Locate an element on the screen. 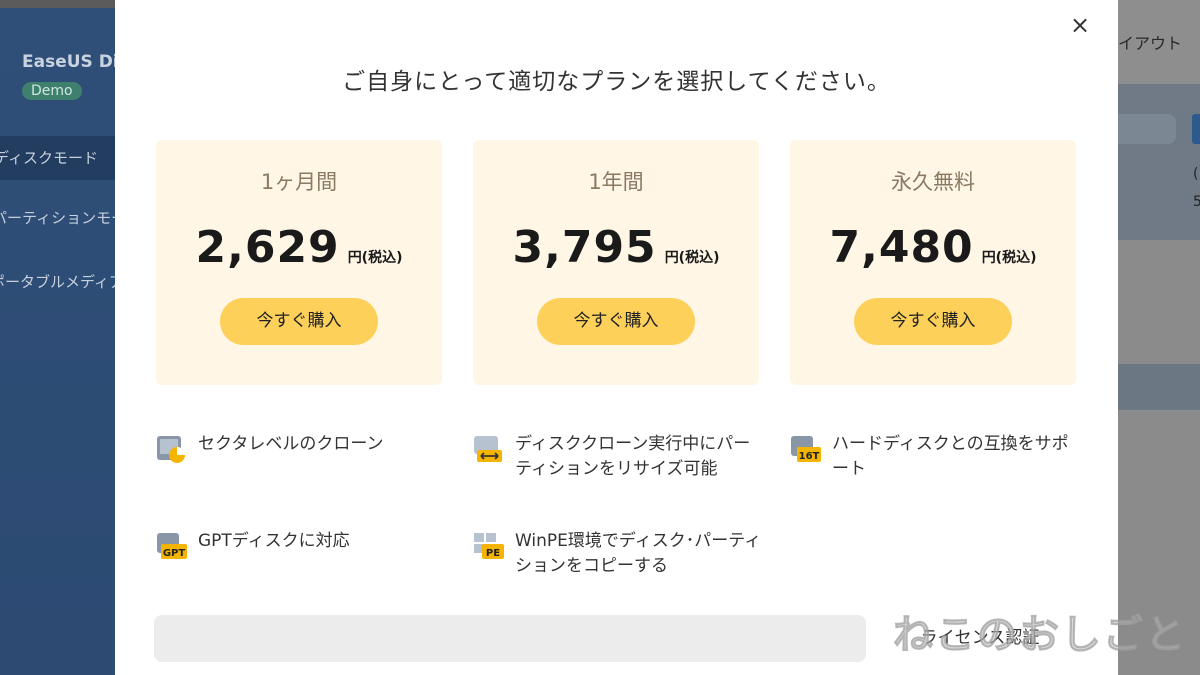 The image size is (1200, 675). feature-label: ハードディスクとの互換をサポート is located at coordinates (950, 456).